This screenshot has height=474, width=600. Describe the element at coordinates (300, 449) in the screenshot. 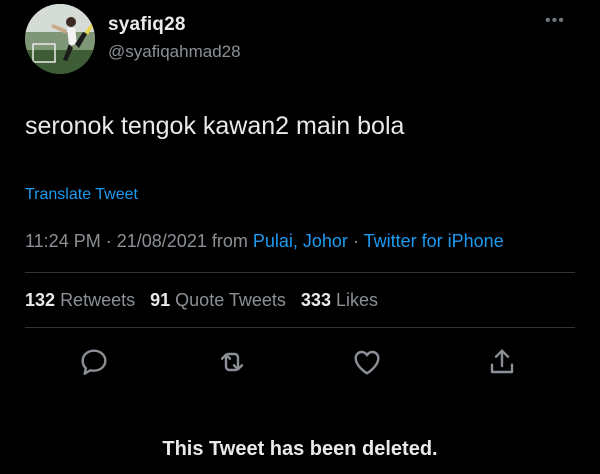

I see `deleted-tweet-notice: This Tweet has been deleted.` at that location.